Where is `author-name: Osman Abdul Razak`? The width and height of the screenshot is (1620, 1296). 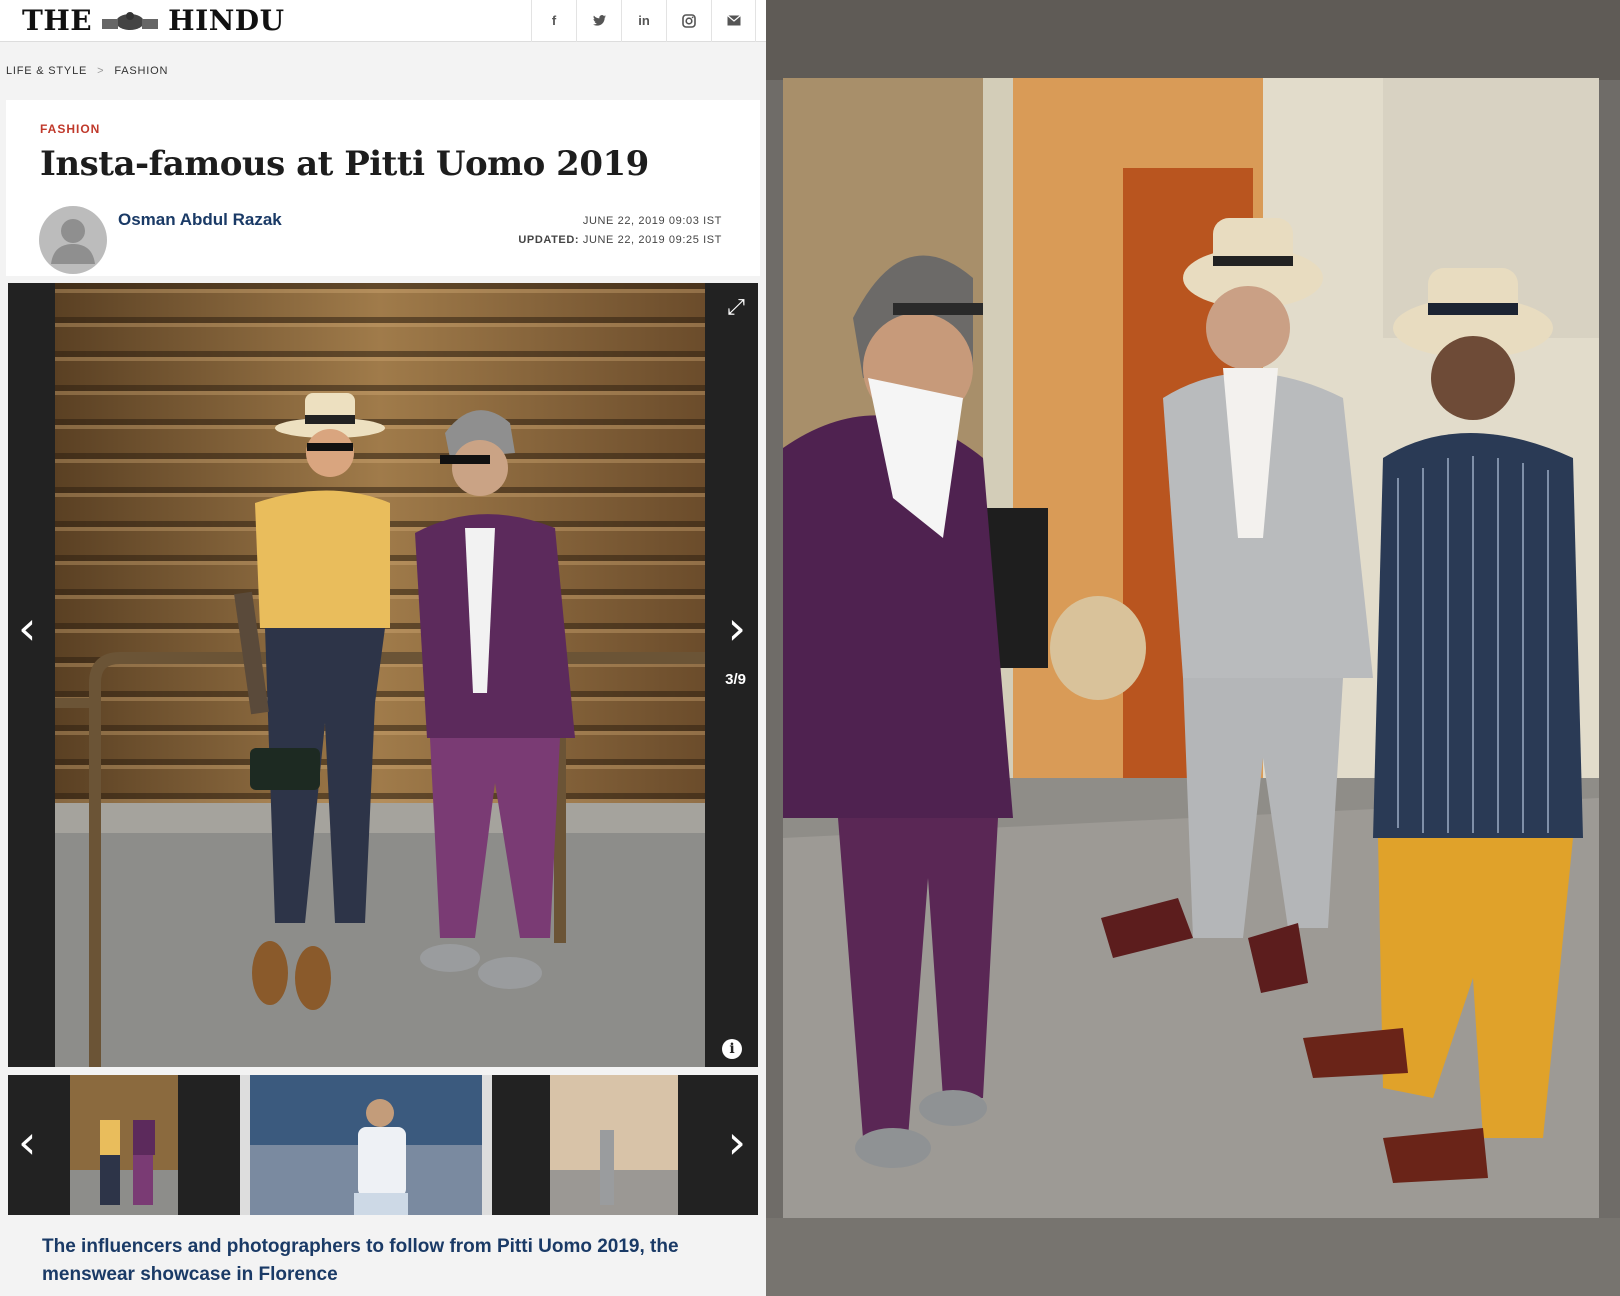 author-name: Osman Abdul Razak is located at coordinates (200, 220).